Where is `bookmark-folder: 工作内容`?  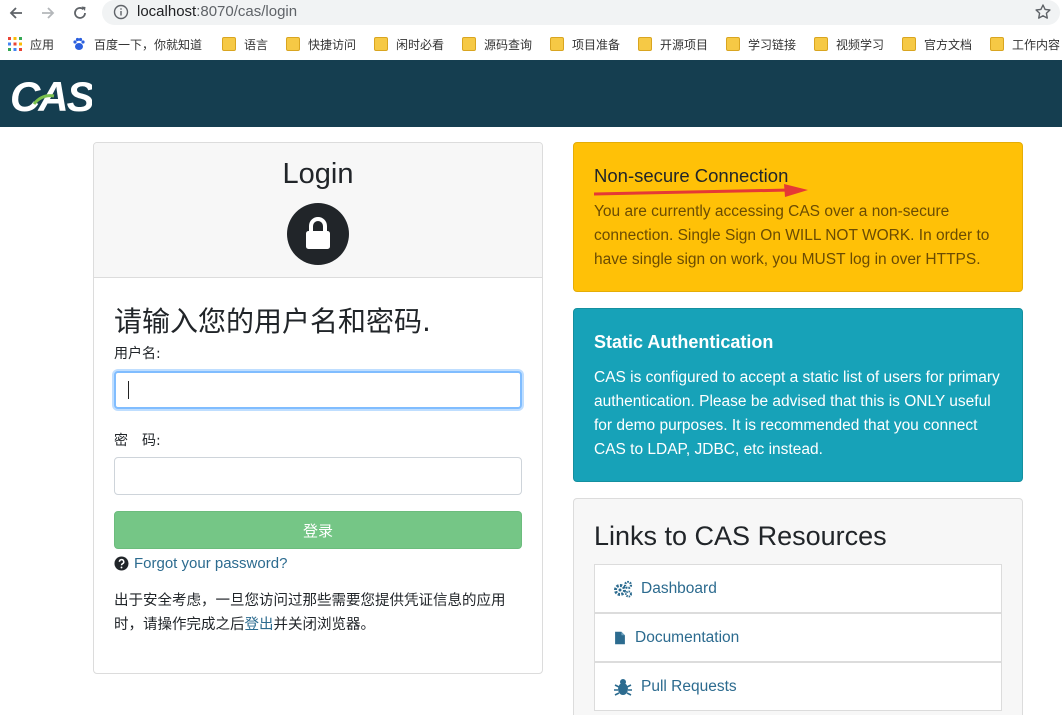 bookmark-folder: 工作内容 is located at coordinates (1025, 44).